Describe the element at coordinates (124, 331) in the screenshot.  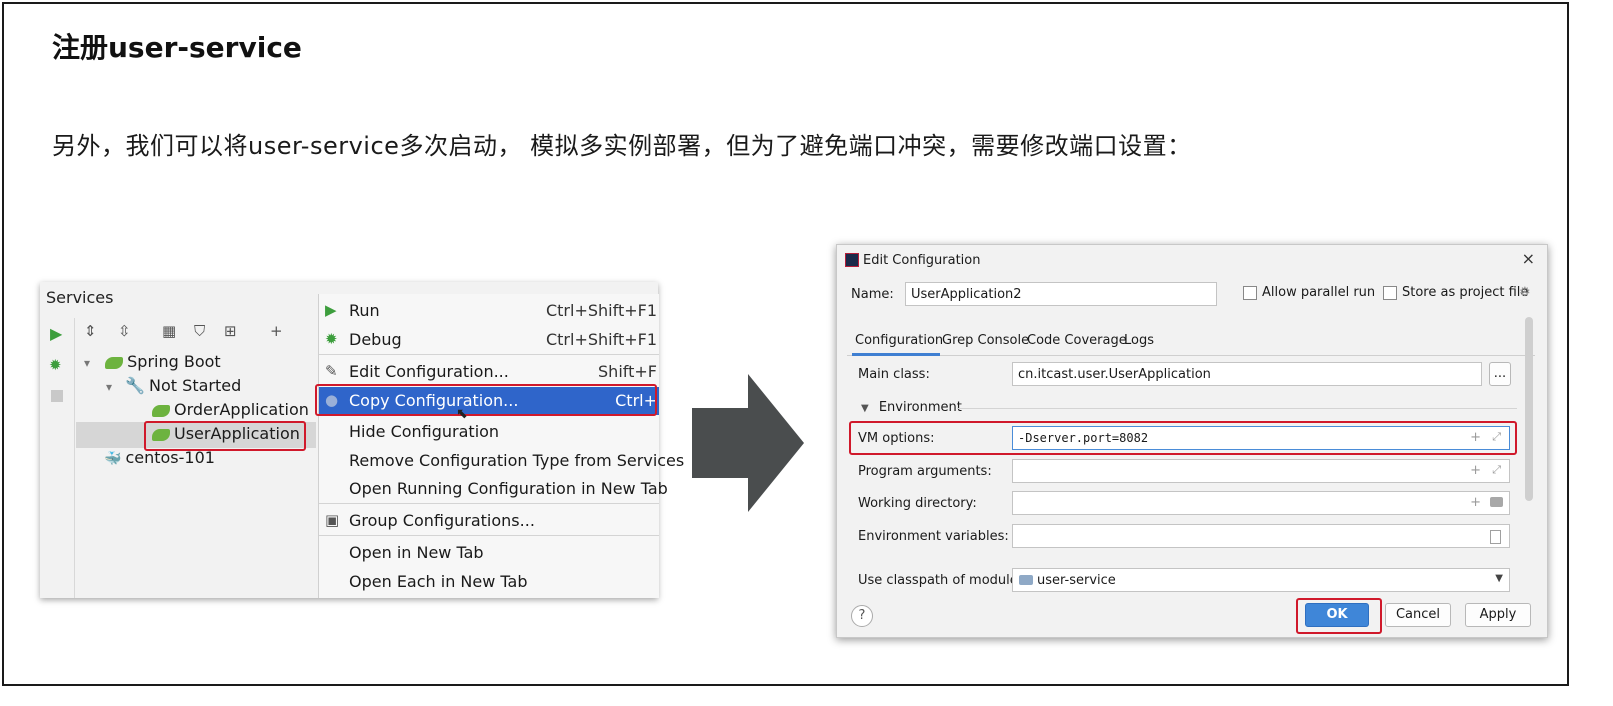
I see `collapse-all-icon: ⇳` at that location.